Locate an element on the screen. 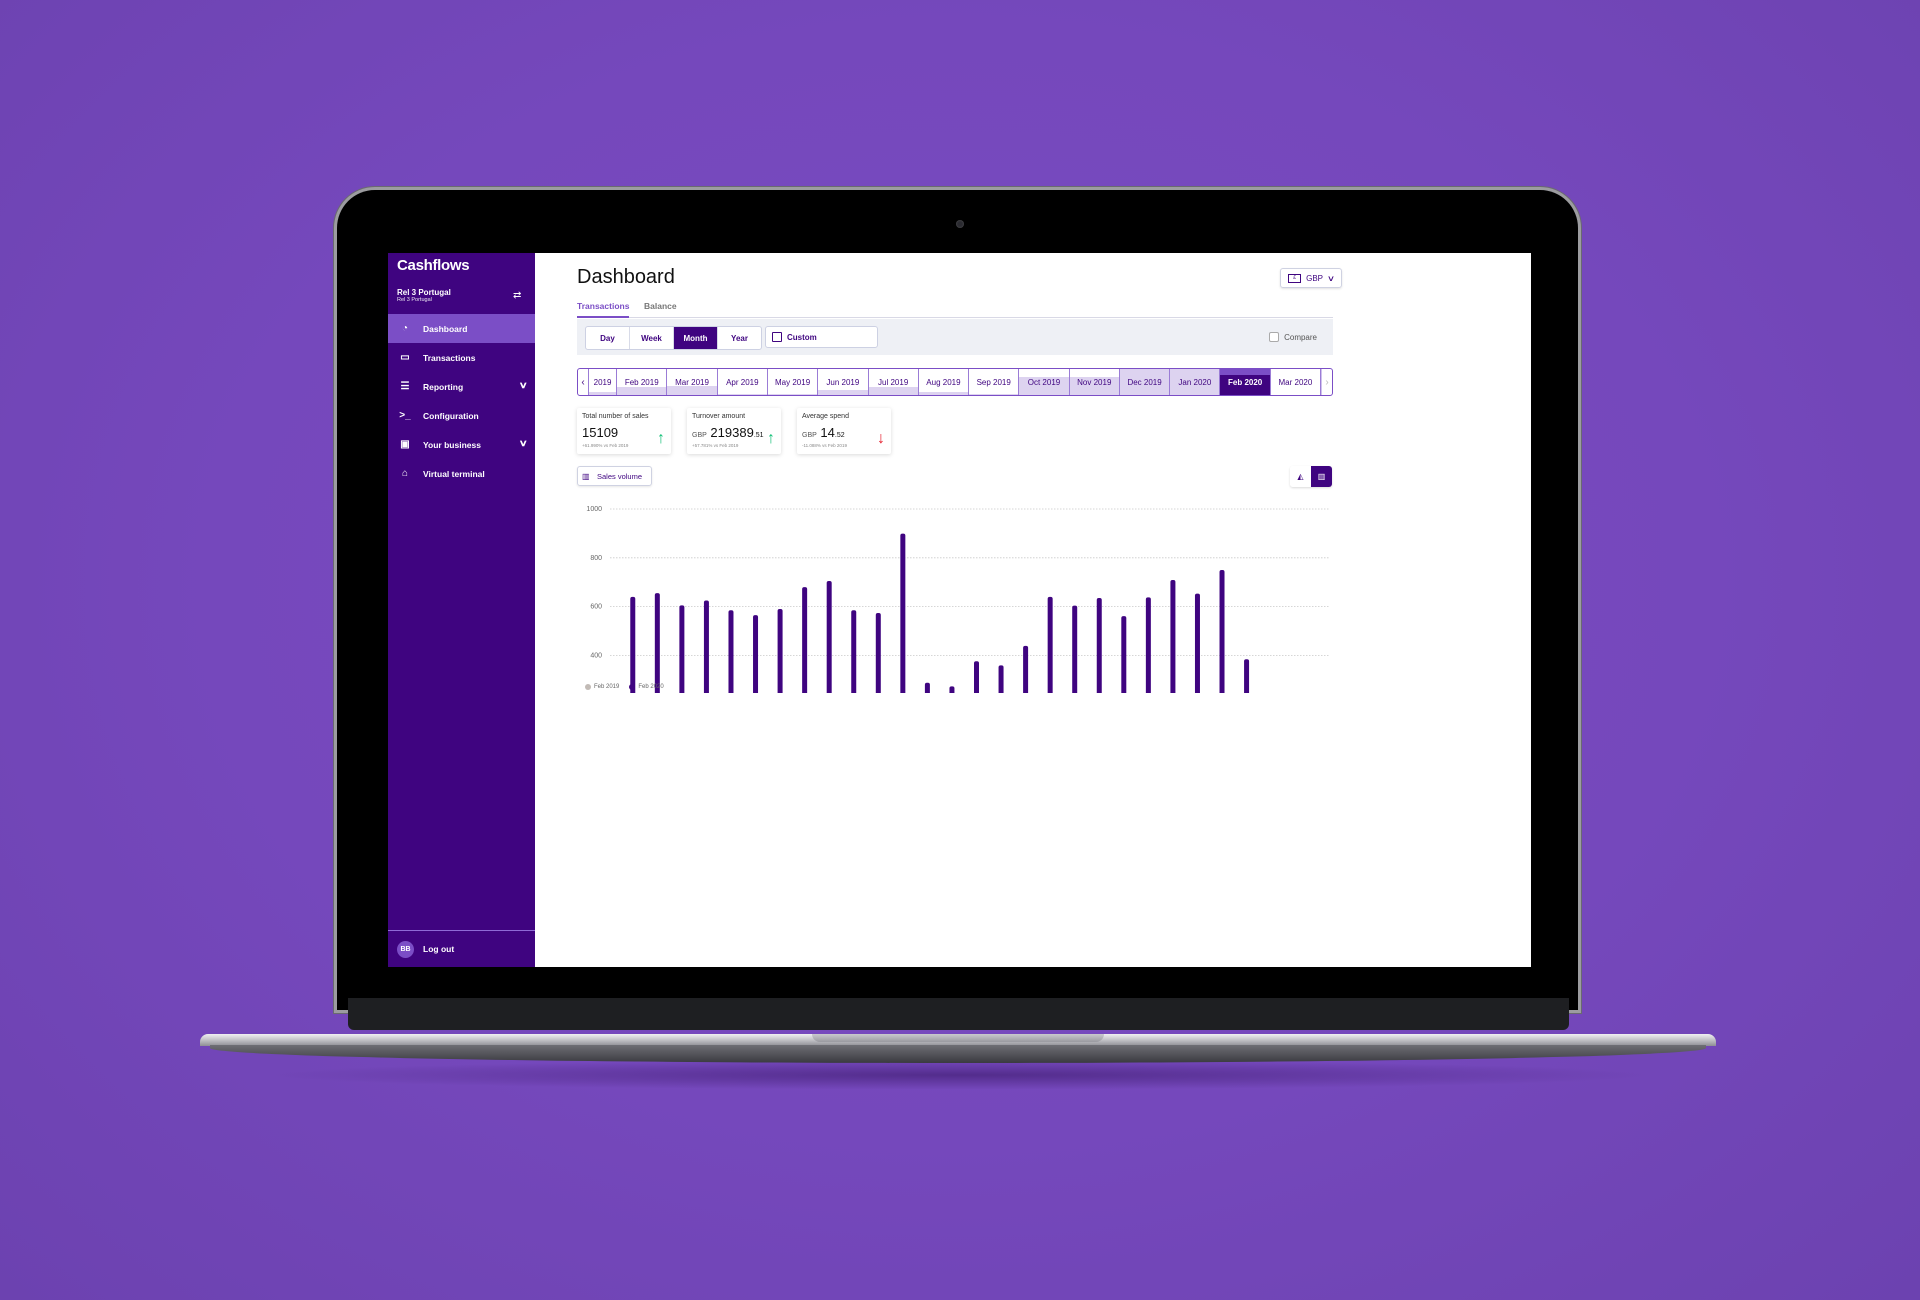 The height and width of the screenshot is (1300, 1920). legend-item-feb-2020: Feb 2020 is located at coordinates (646, 687).